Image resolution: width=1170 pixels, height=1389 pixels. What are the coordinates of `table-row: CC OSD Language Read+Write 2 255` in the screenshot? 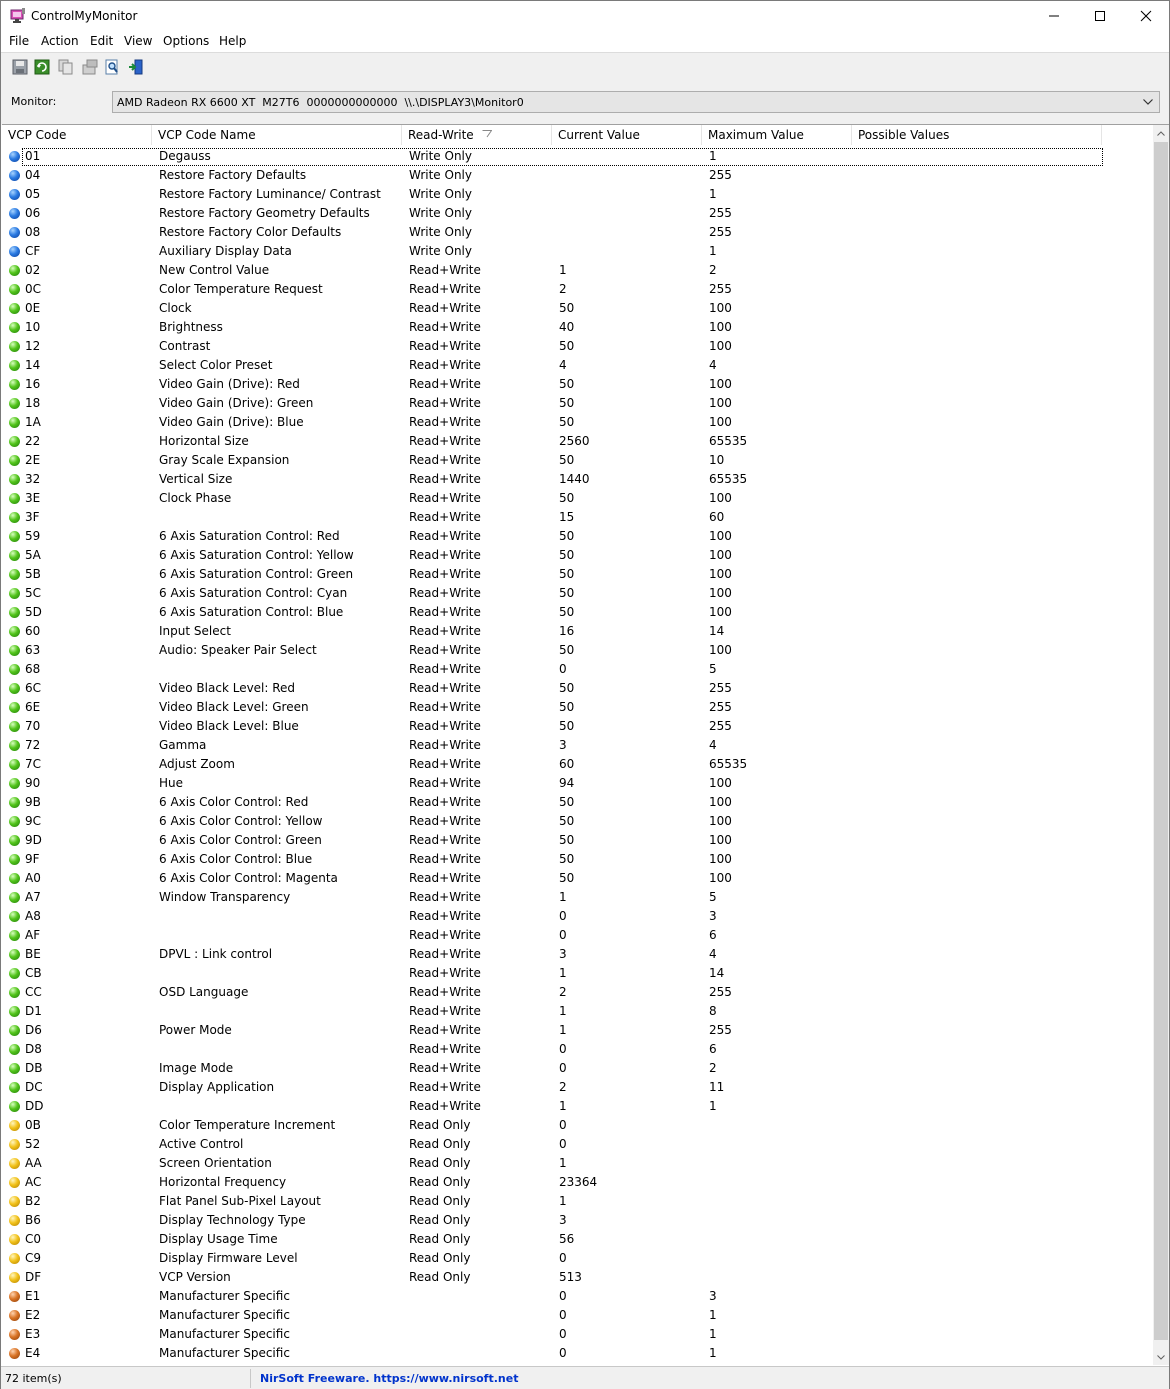 It's located at (577, 992).